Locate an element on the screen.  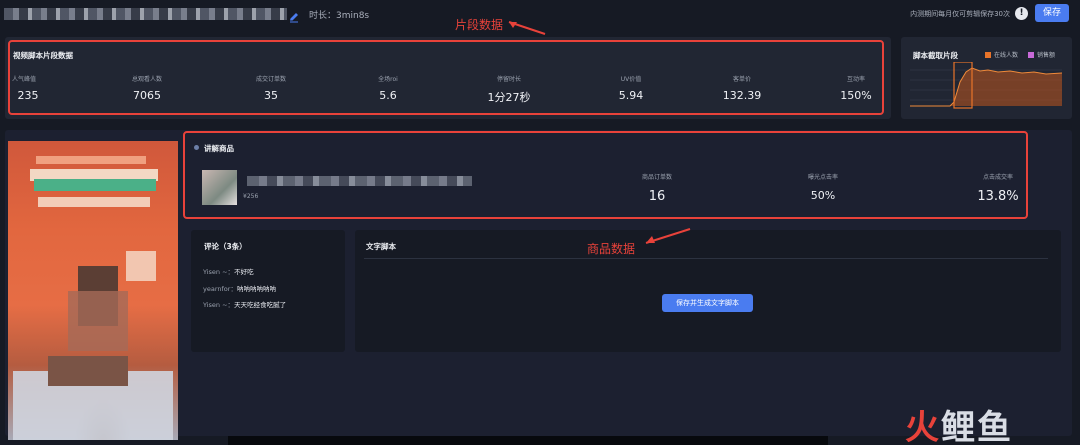
edit-pencil-icon is located at coordinates (294, 15).